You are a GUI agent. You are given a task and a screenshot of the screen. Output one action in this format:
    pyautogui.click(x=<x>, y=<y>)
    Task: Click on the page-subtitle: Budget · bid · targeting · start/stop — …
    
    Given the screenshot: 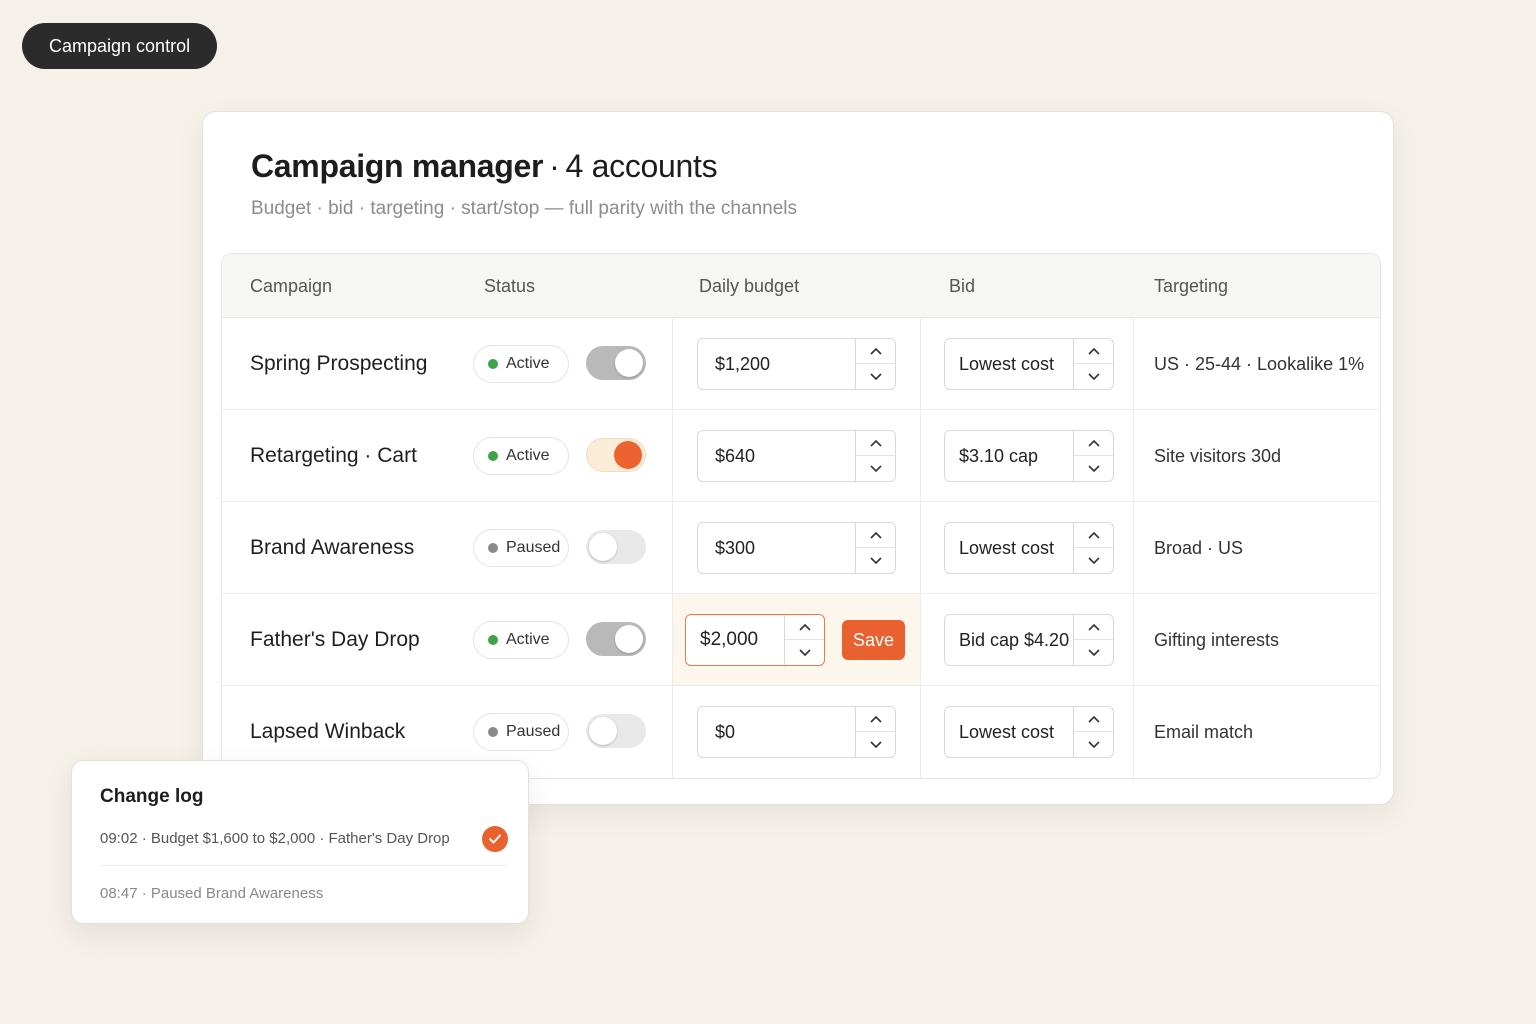 What is the action you would take?
    pyautogui.click(x=524, y=208)
    